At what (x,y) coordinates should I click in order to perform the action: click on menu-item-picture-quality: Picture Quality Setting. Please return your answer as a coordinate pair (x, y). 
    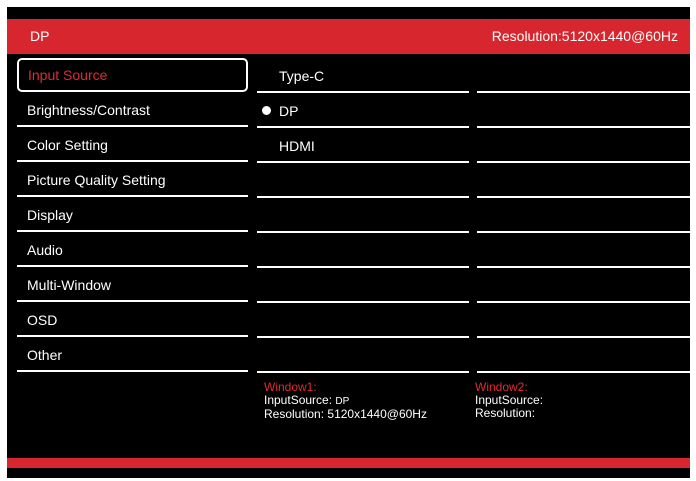
    Looking at the image, I should click on (132, 180).